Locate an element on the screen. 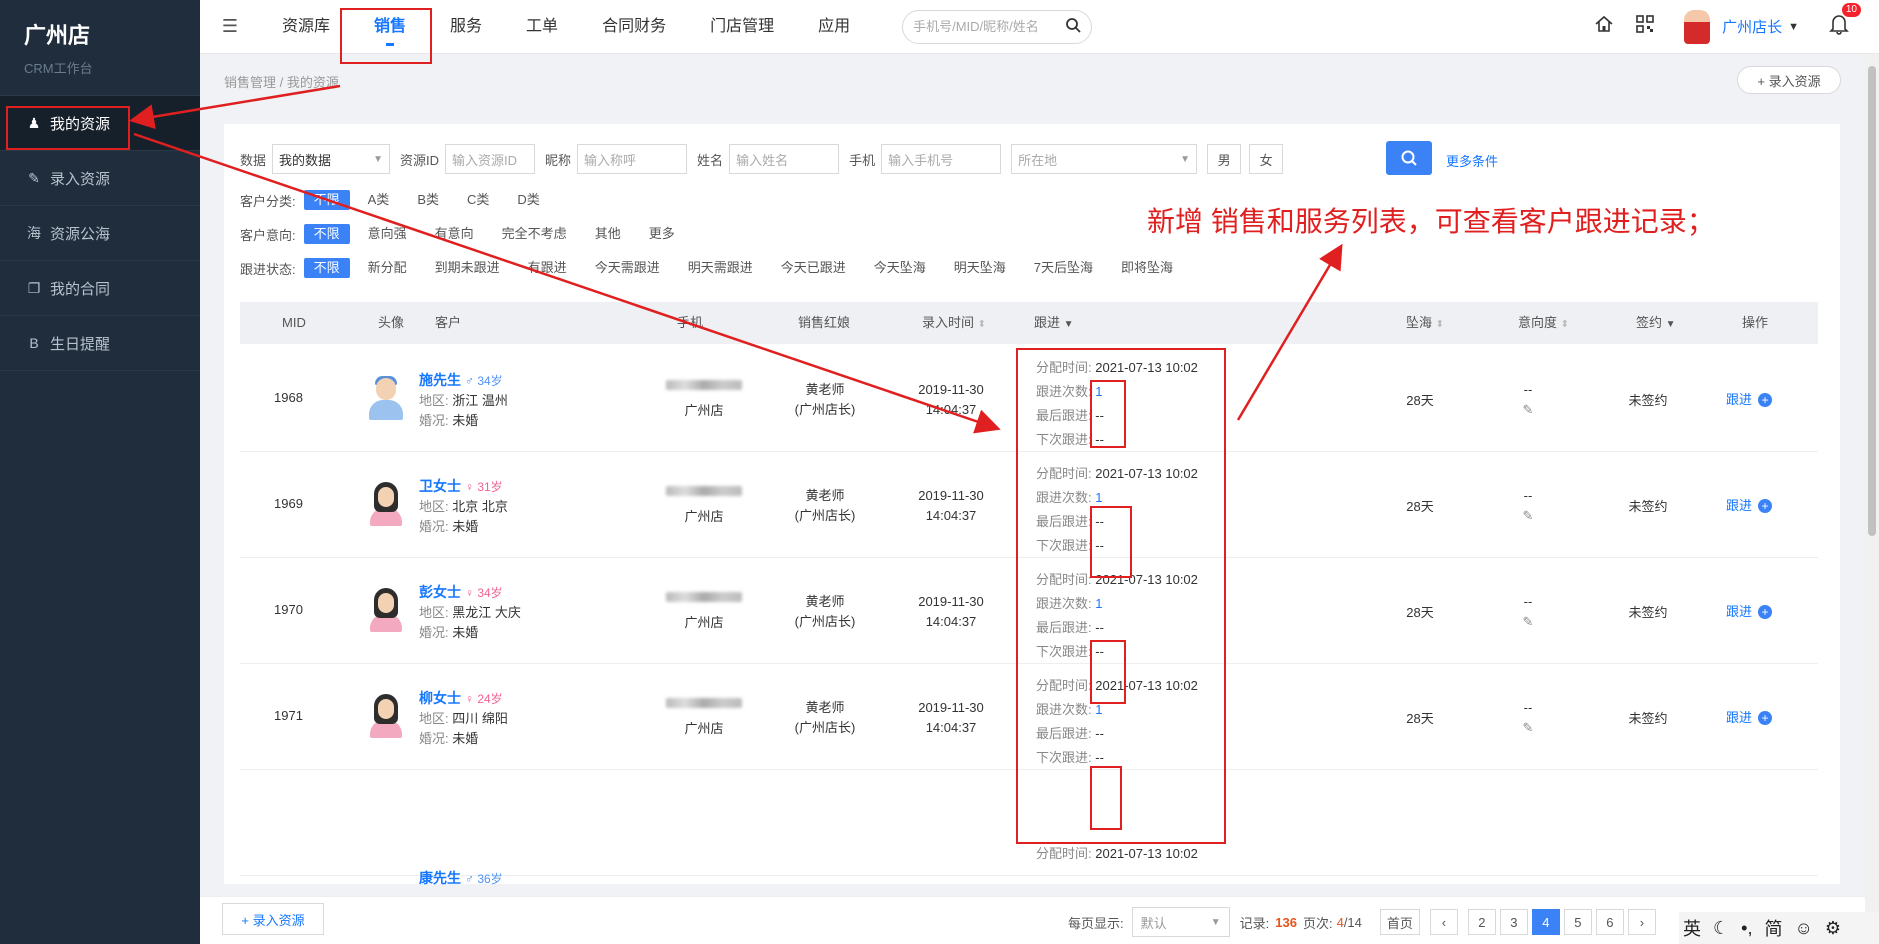  filter-chip: D类 is located at coordinates (528, 200).